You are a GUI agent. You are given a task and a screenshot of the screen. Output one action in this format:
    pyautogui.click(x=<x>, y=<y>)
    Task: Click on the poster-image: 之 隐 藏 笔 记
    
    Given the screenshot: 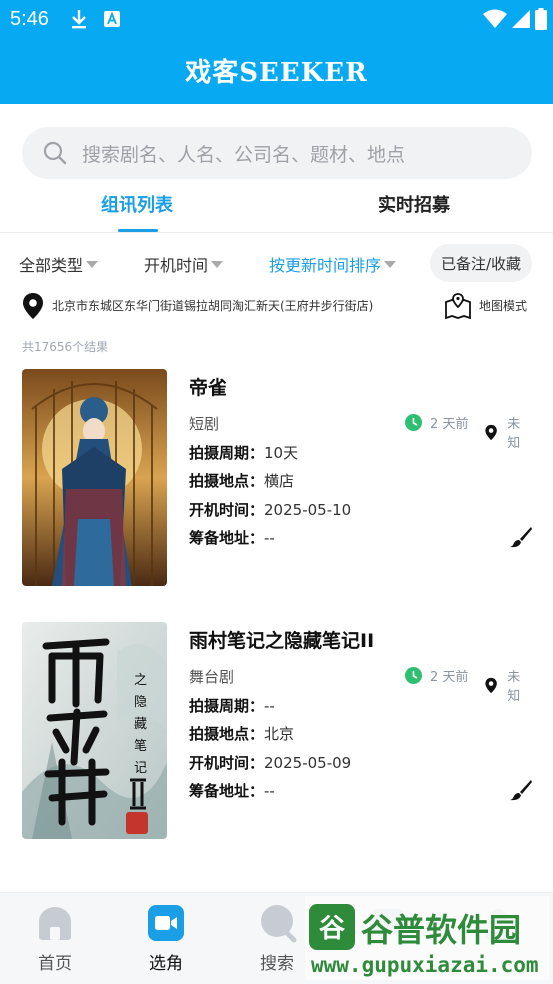 What is the action you would take?
    pyautogui.click(x=94, y=730)
    